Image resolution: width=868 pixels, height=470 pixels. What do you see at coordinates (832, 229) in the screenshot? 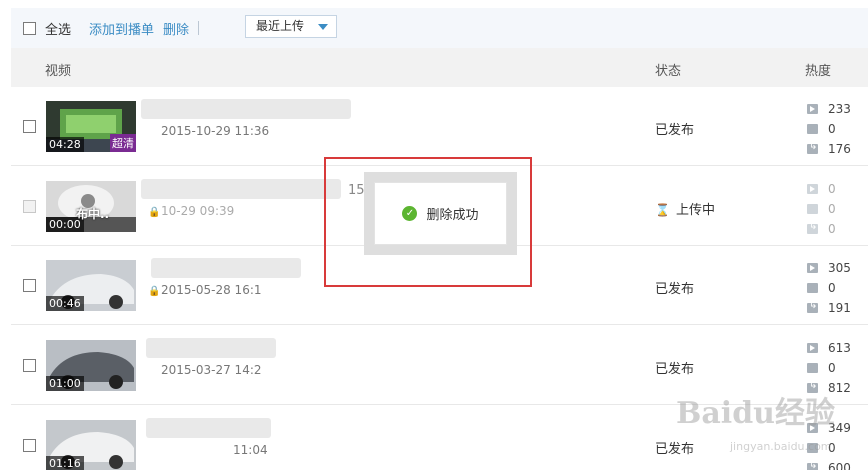
I see `share-count: 0` at bounding box center [832, 229].